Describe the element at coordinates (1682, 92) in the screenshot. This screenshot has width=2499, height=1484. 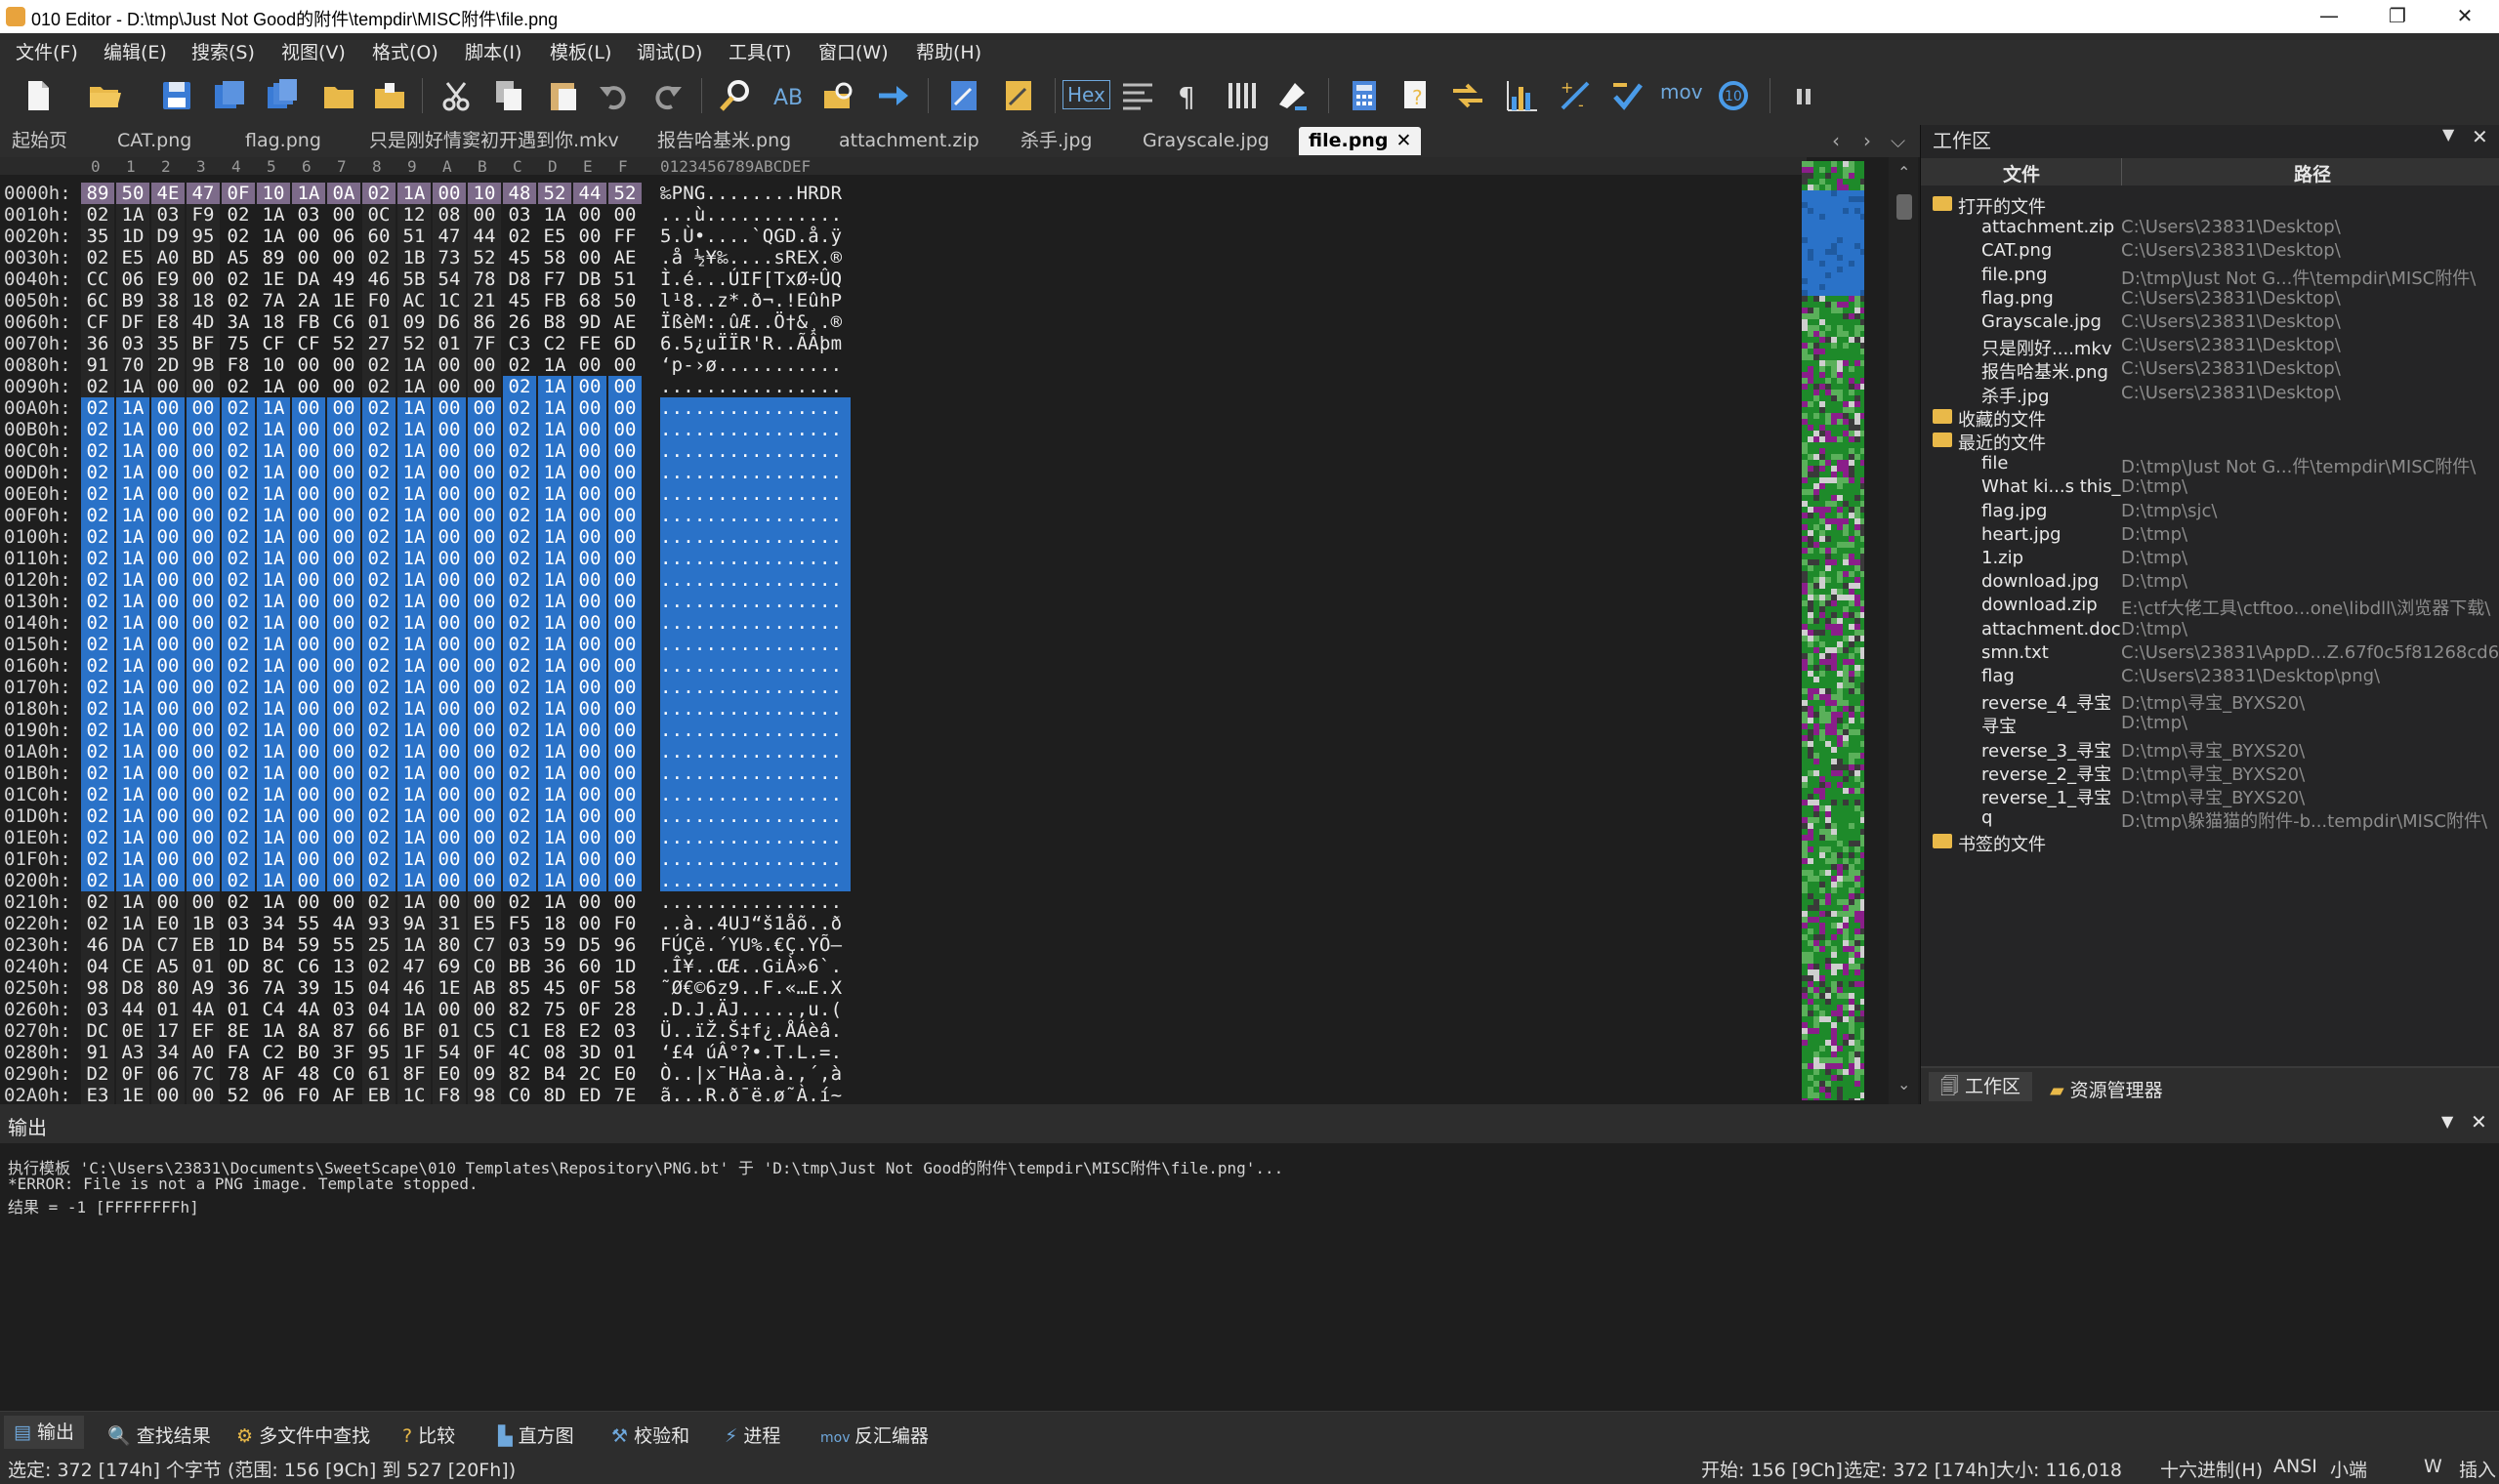
I see `mov-button: mov` at that location.